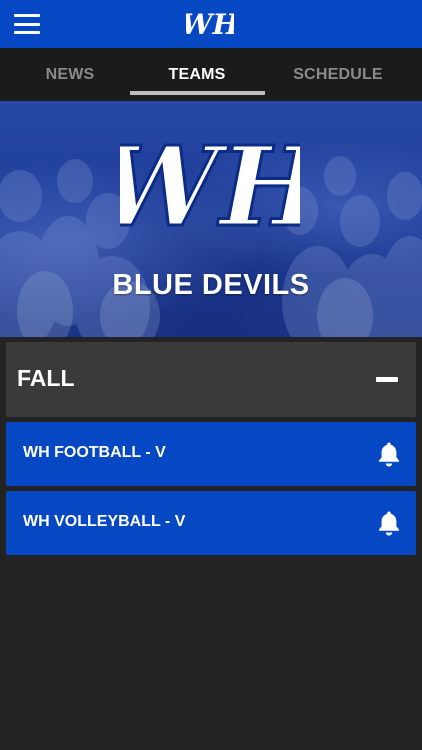 The image size is (422, 750). I want to click on hamburger-menu-icon, so click(27, 24).